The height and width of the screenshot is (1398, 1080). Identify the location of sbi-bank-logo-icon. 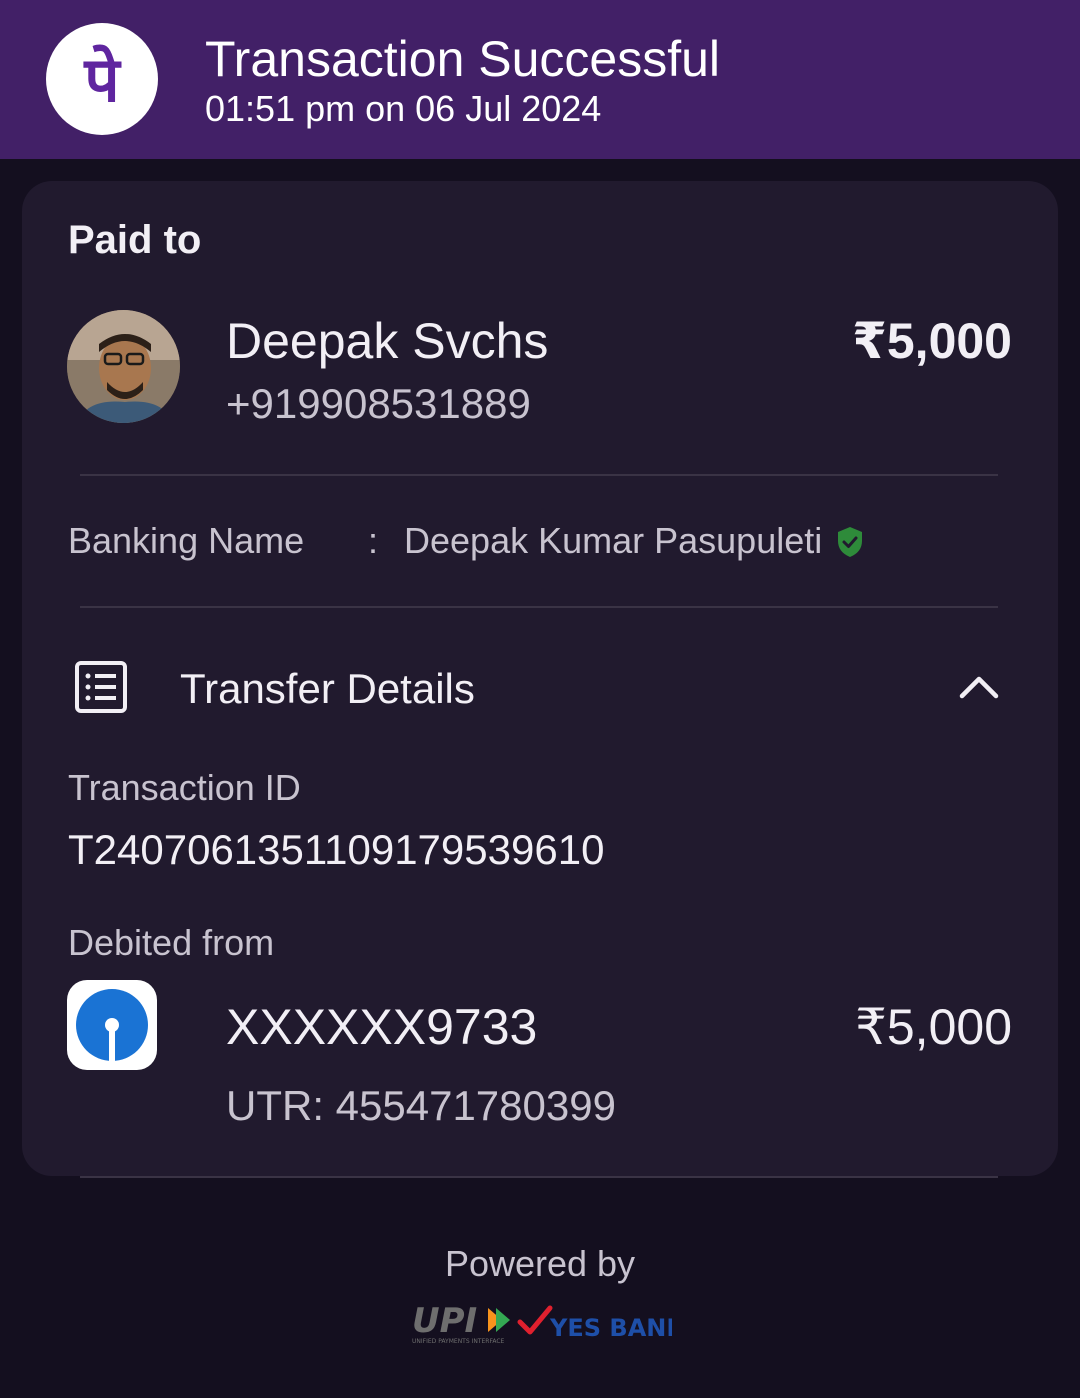
(112, 1025).